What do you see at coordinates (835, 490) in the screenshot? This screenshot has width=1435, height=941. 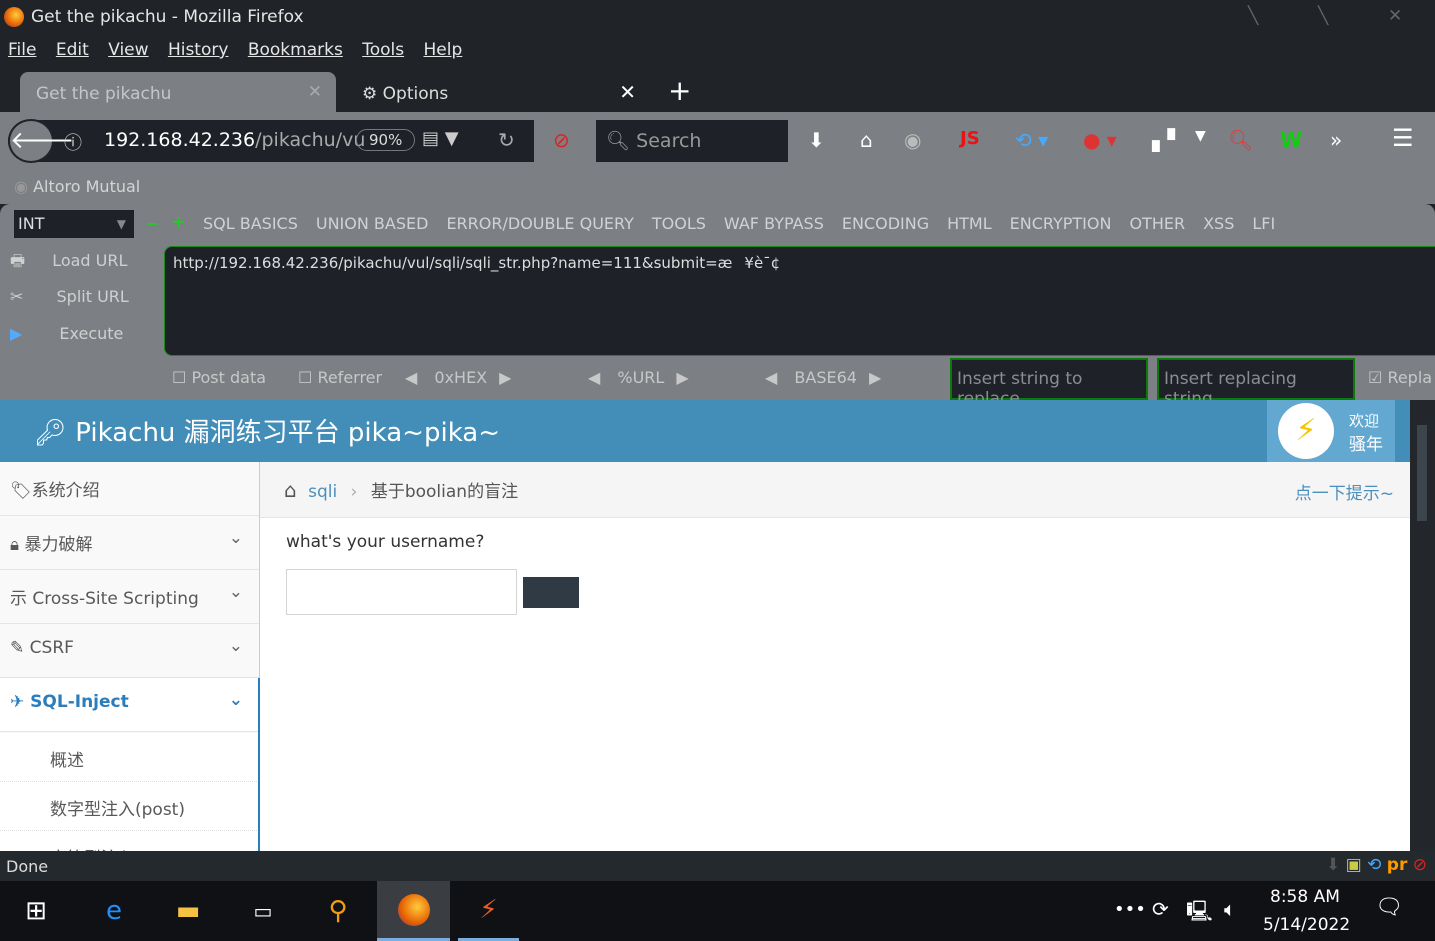 I see `breadcrumb: ⌂ sqli › 基于boolian的盲注 点一下提示~` at bounding box center [835, 490].